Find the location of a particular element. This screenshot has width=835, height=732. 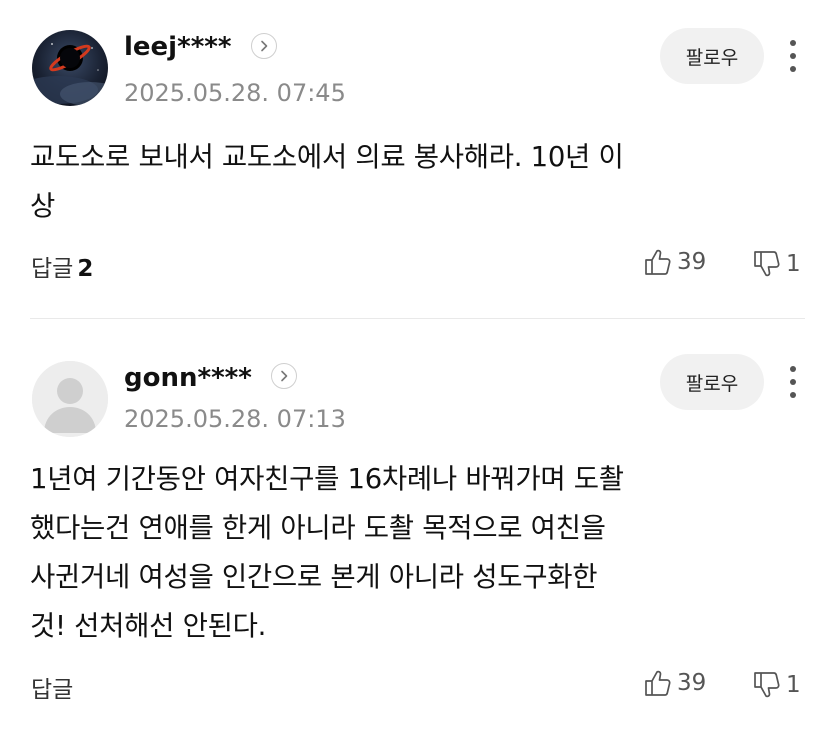

comment-text: 교도소로 보내서 교도소에서 의료 봉사해라. 10년 이 상 is located at coordinates (327, 181).